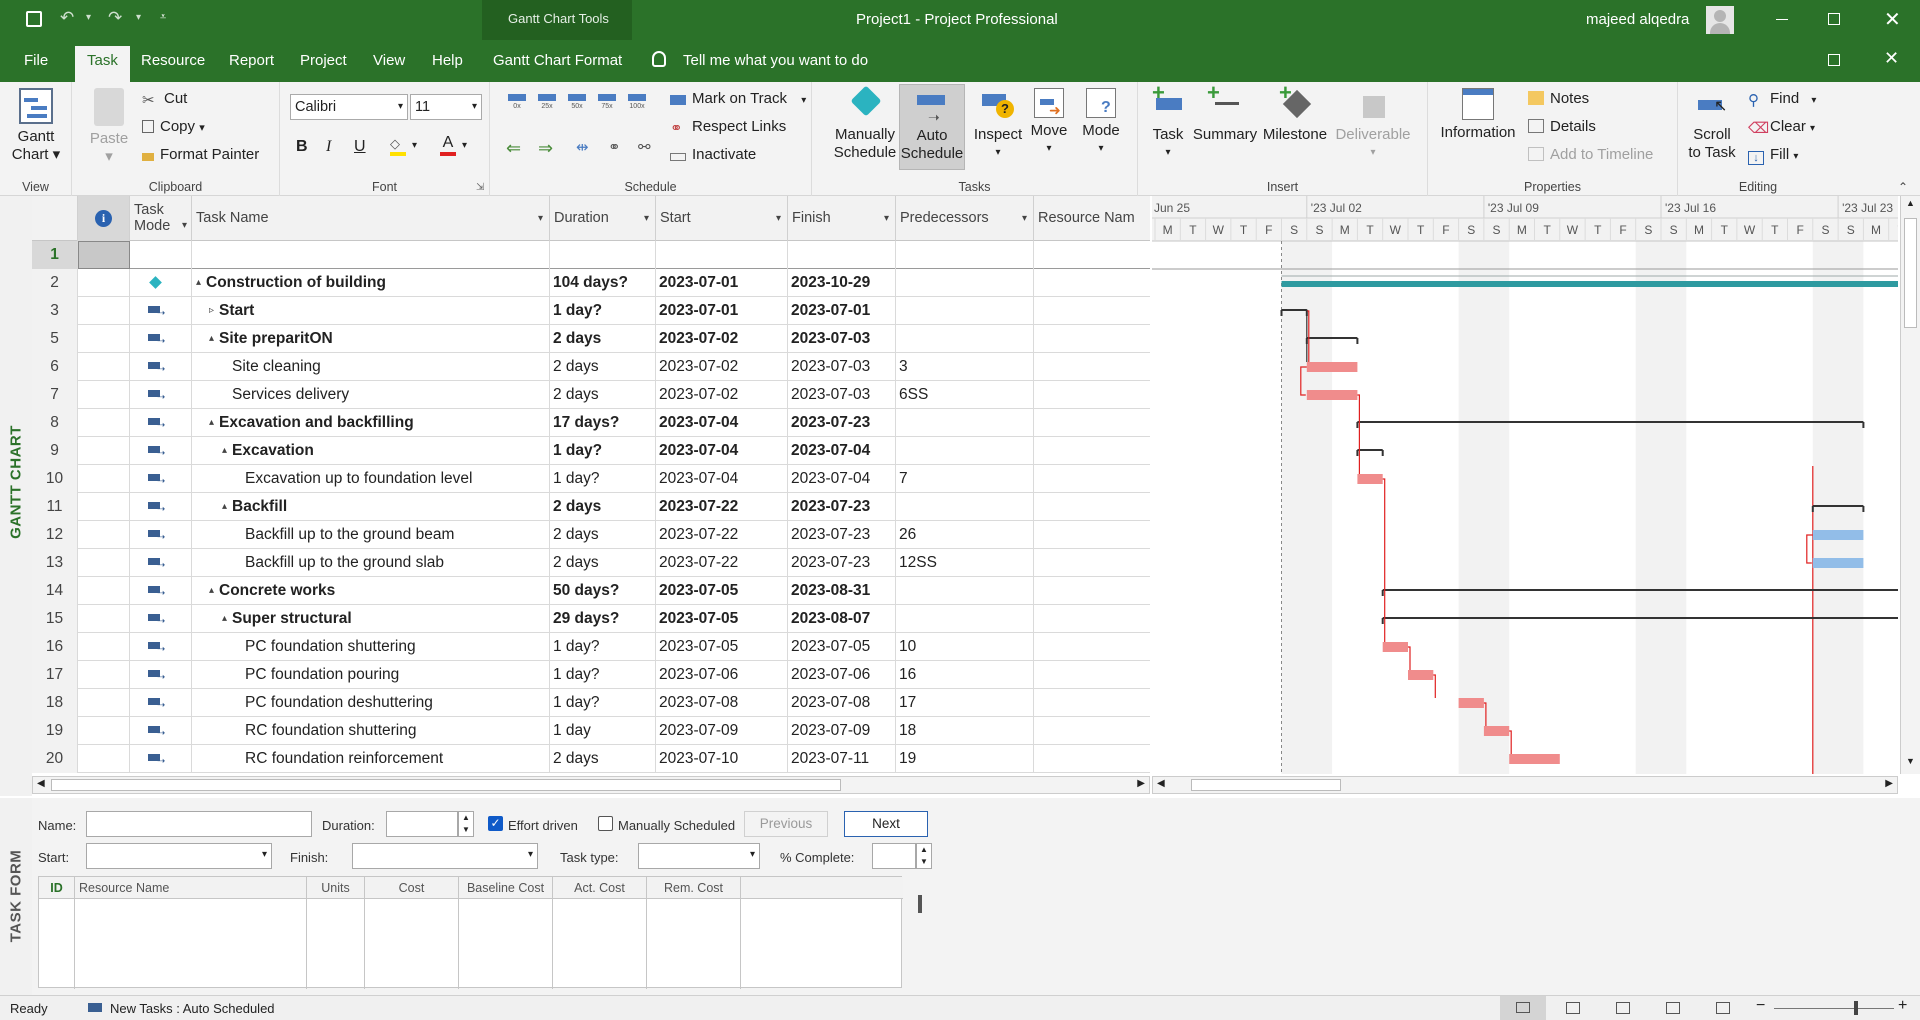 This screenshot has height=1020, width=1920. I want to click on scroll-thumb, so click(1910, 273).